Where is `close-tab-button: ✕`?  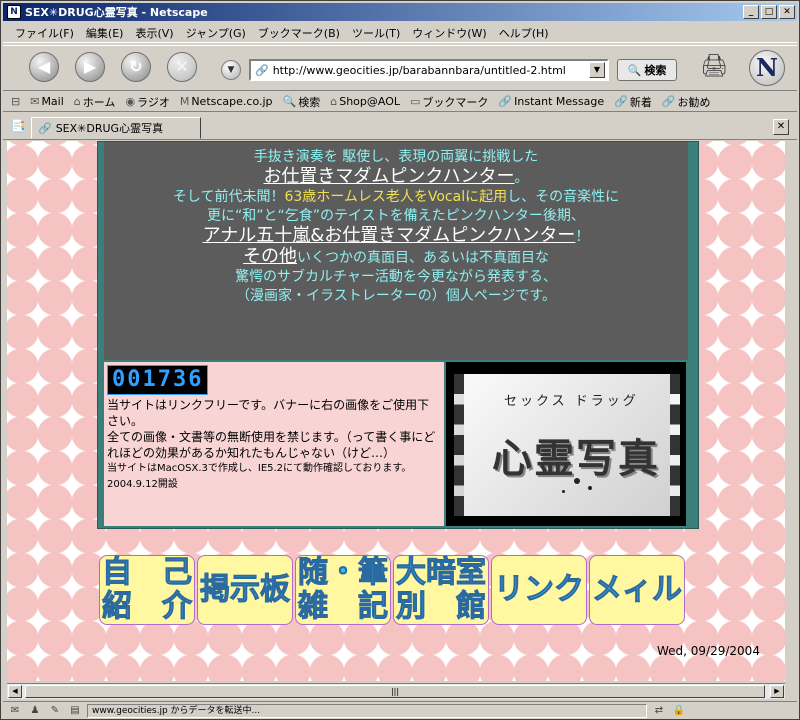 close-tab-button: ✕ is located at coordinates (781, 127).